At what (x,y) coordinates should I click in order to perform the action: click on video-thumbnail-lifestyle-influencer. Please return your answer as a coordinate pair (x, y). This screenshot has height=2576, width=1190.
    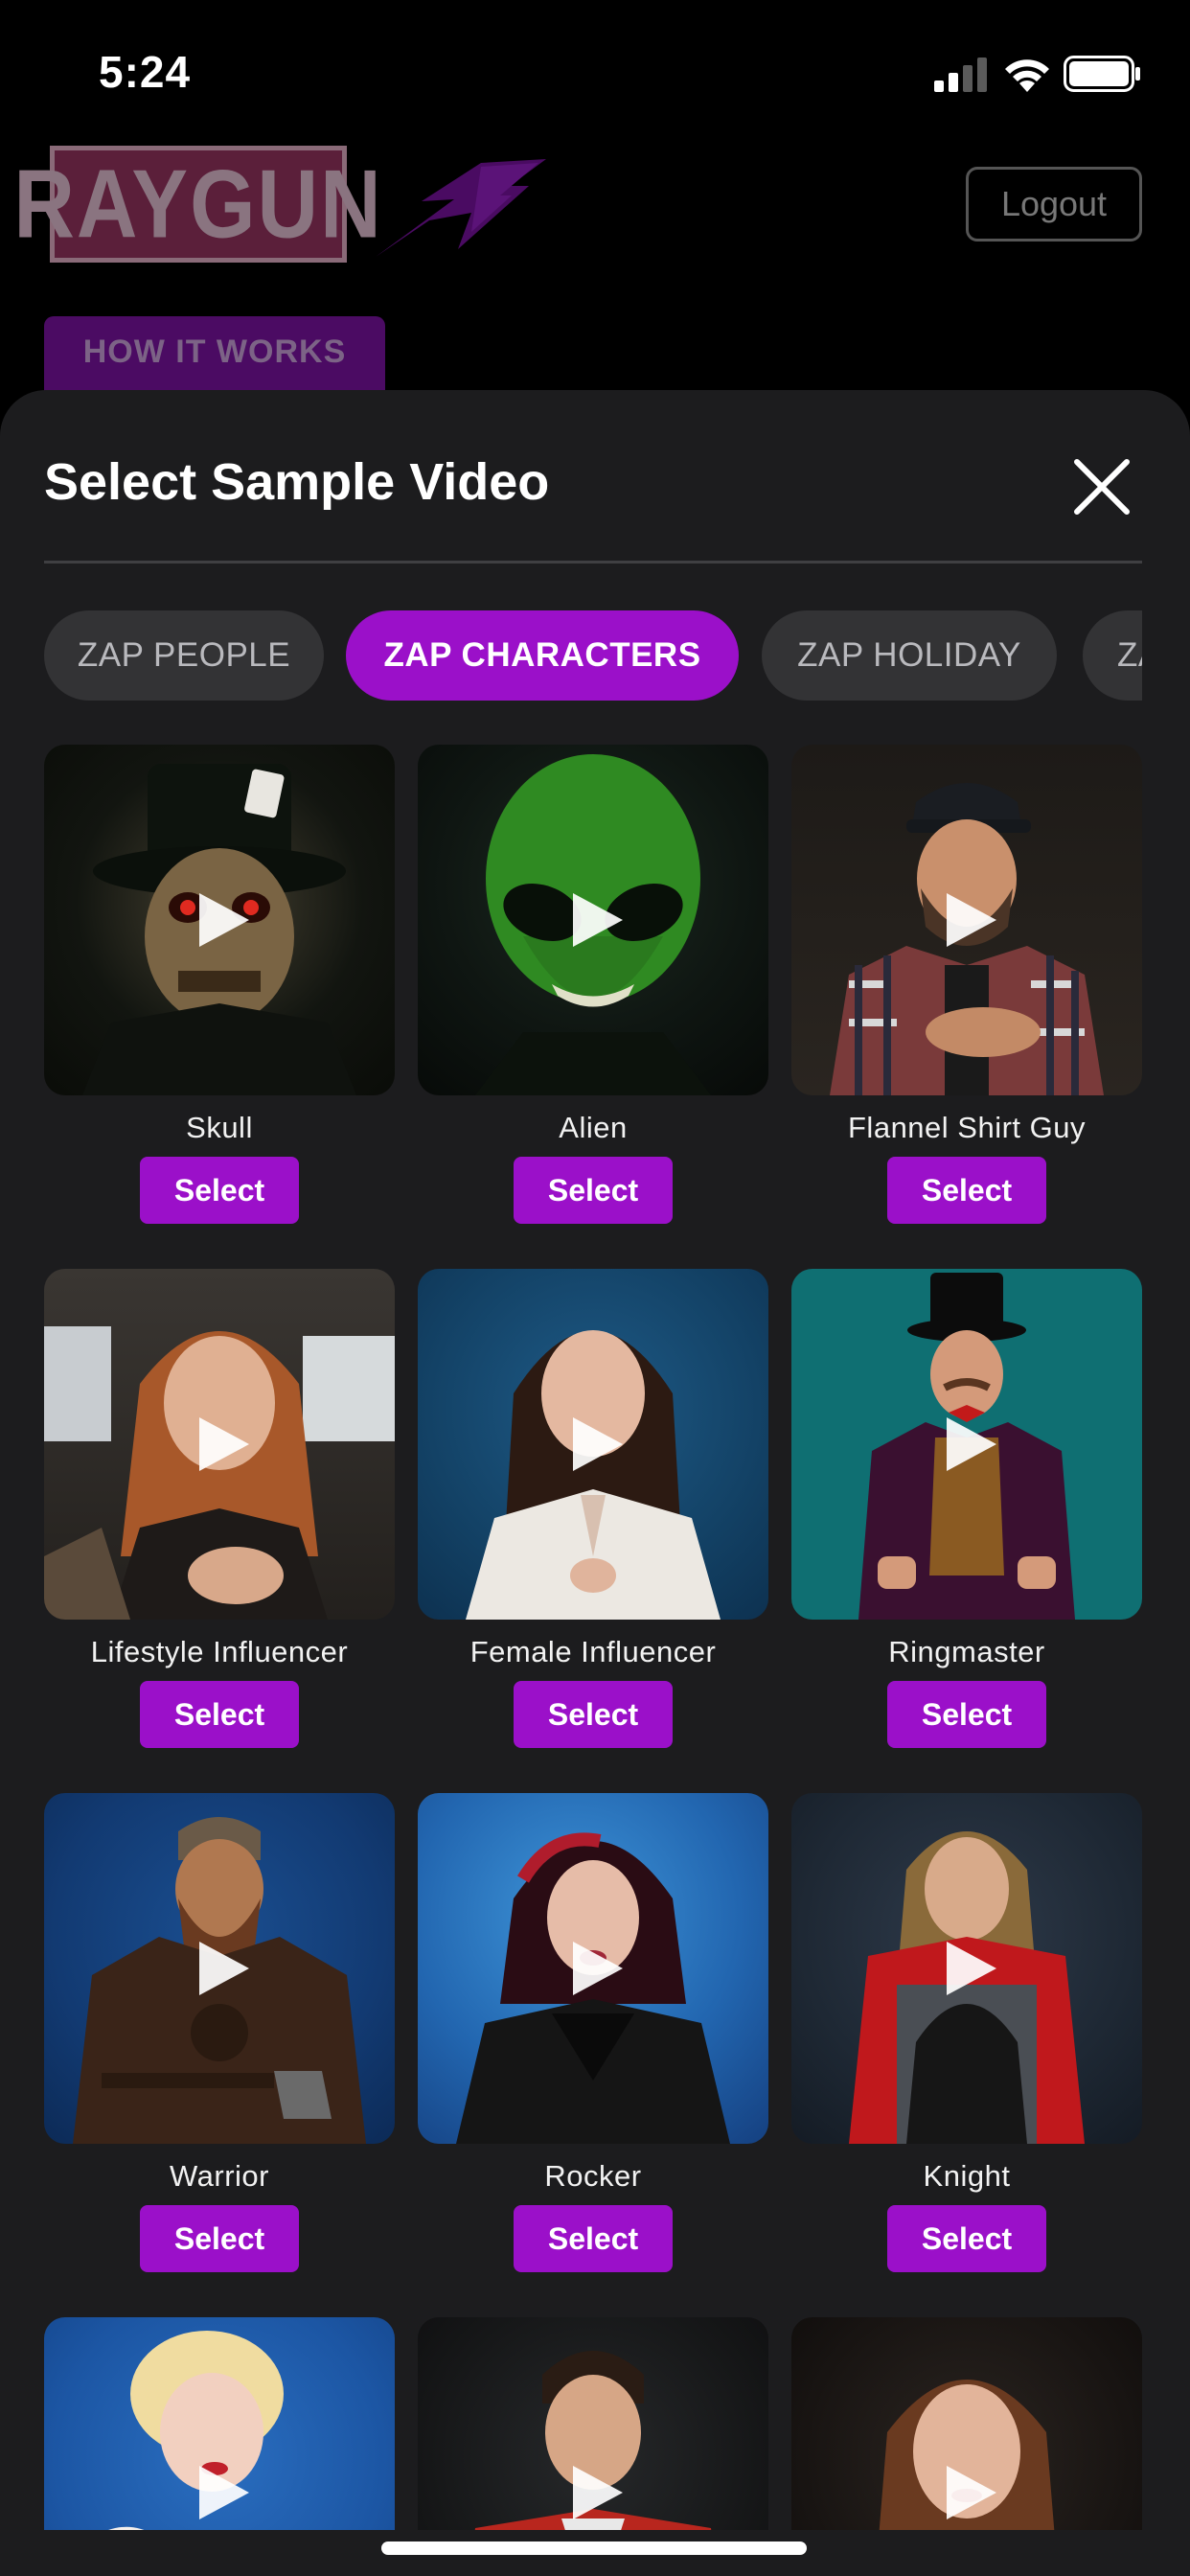
    Looking at the image, I should click on (220, 1444).